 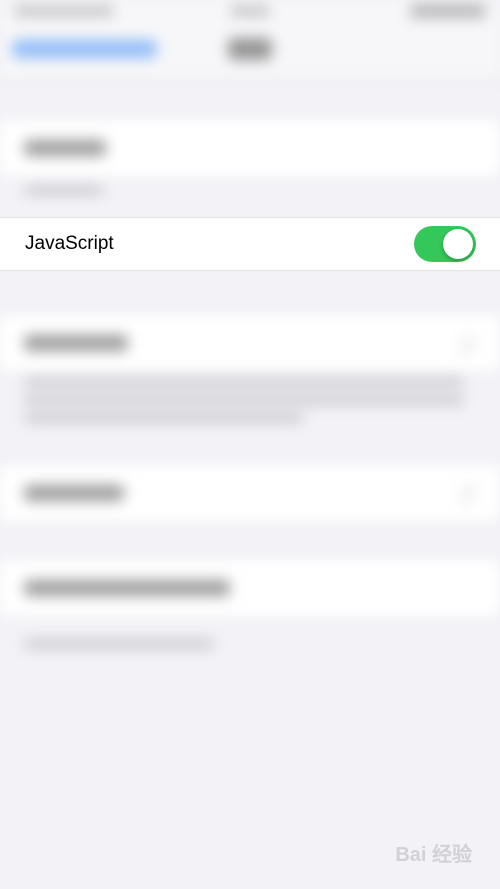 What do you see at coordinates (69, 243) in the screenshot?
I see `javascript-label: JavaScript` at bounding box center [69, 243].